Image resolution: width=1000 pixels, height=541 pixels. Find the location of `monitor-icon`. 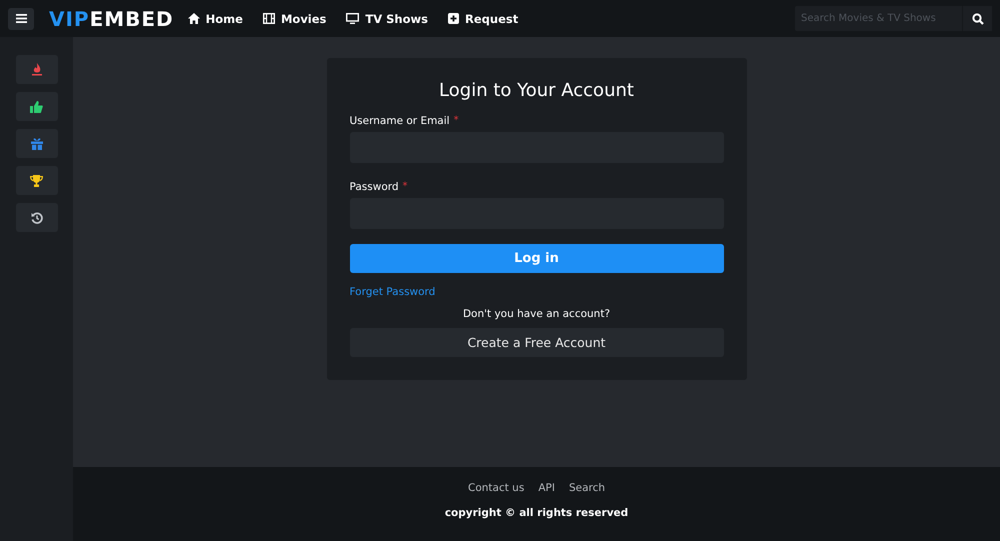

monitor-icon is located at coordinates (353, 18).